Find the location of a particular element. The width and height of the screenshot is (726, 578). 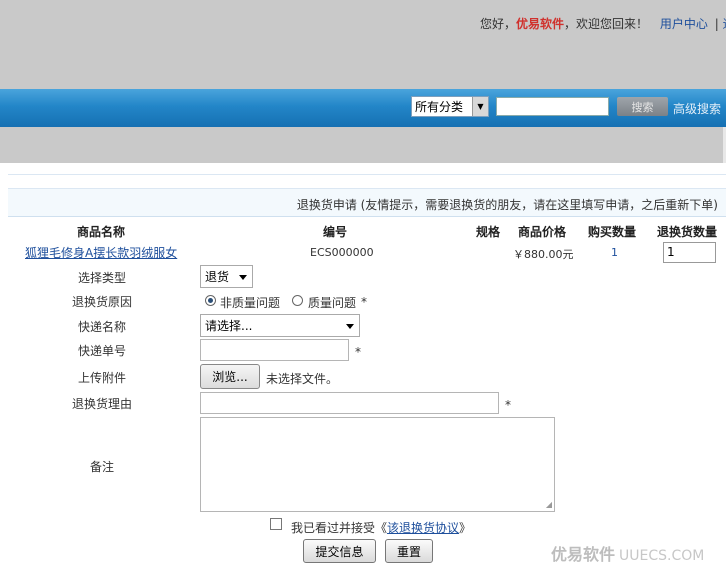

watermark-text: 优易软件 is located at coordinates (583, 554).